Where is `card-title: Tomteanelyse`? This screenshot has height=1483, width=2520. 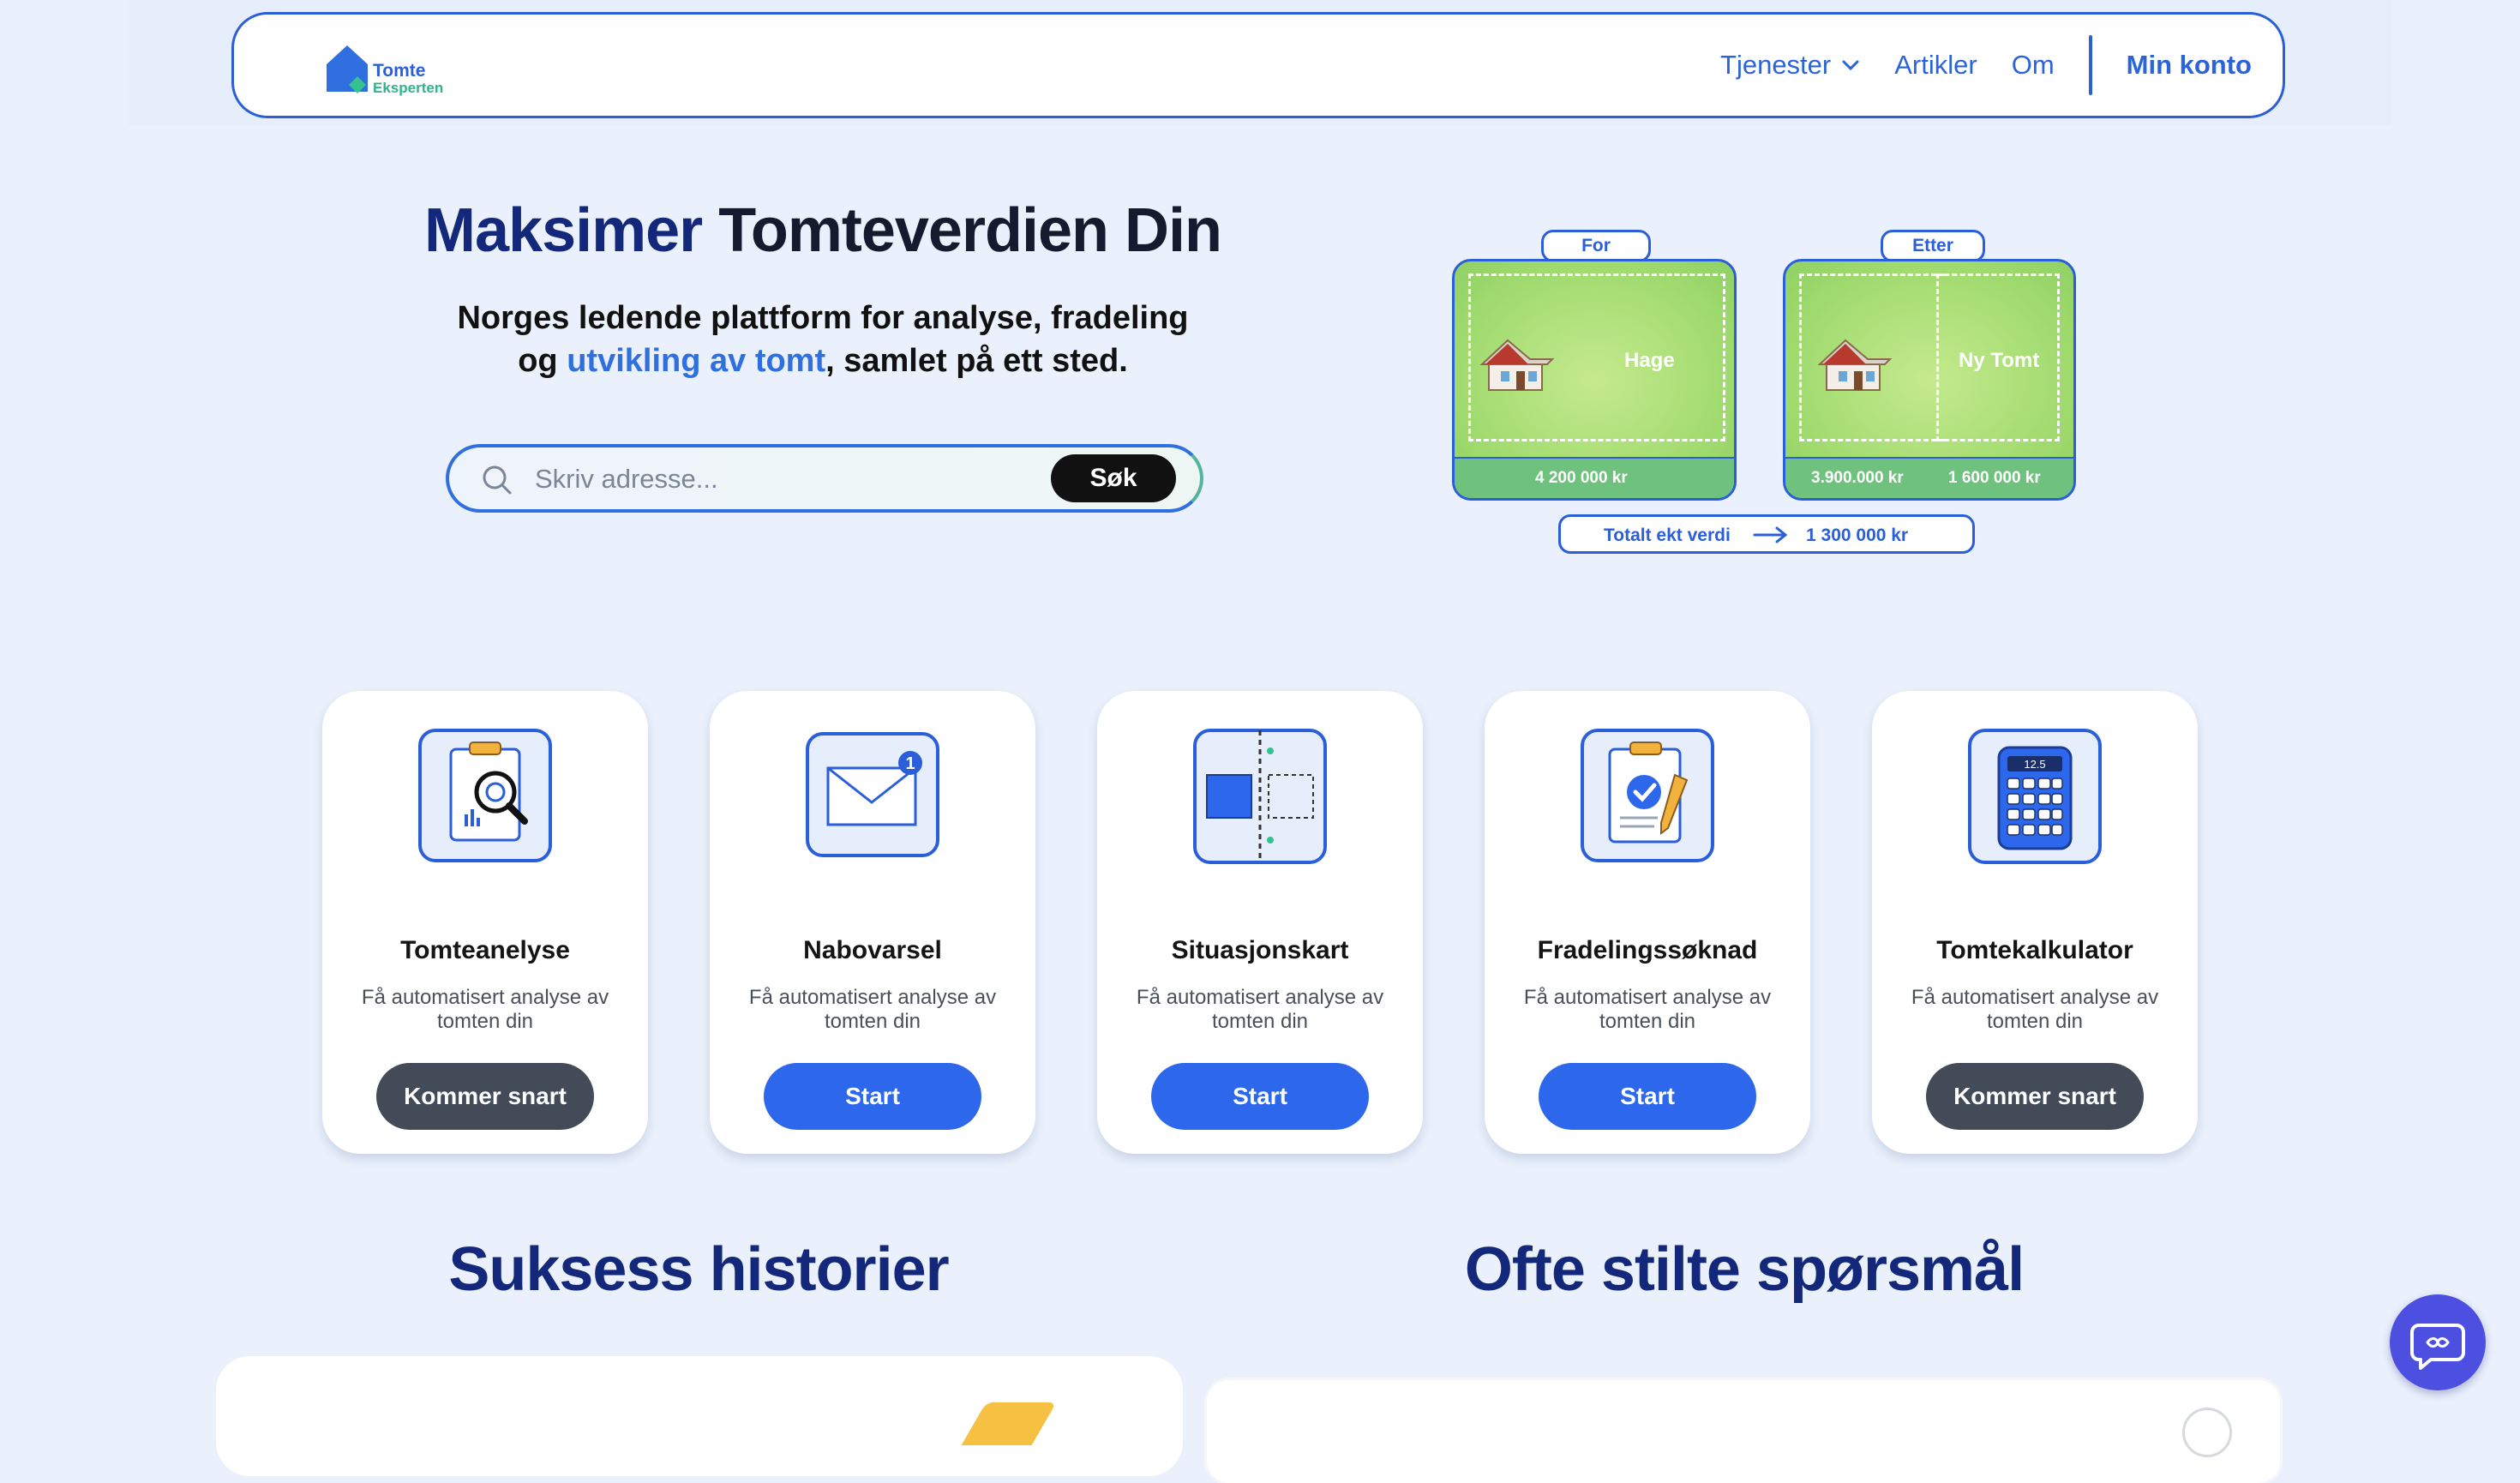 card-title: Tomteanelyse is located at coordinates (485, 950).